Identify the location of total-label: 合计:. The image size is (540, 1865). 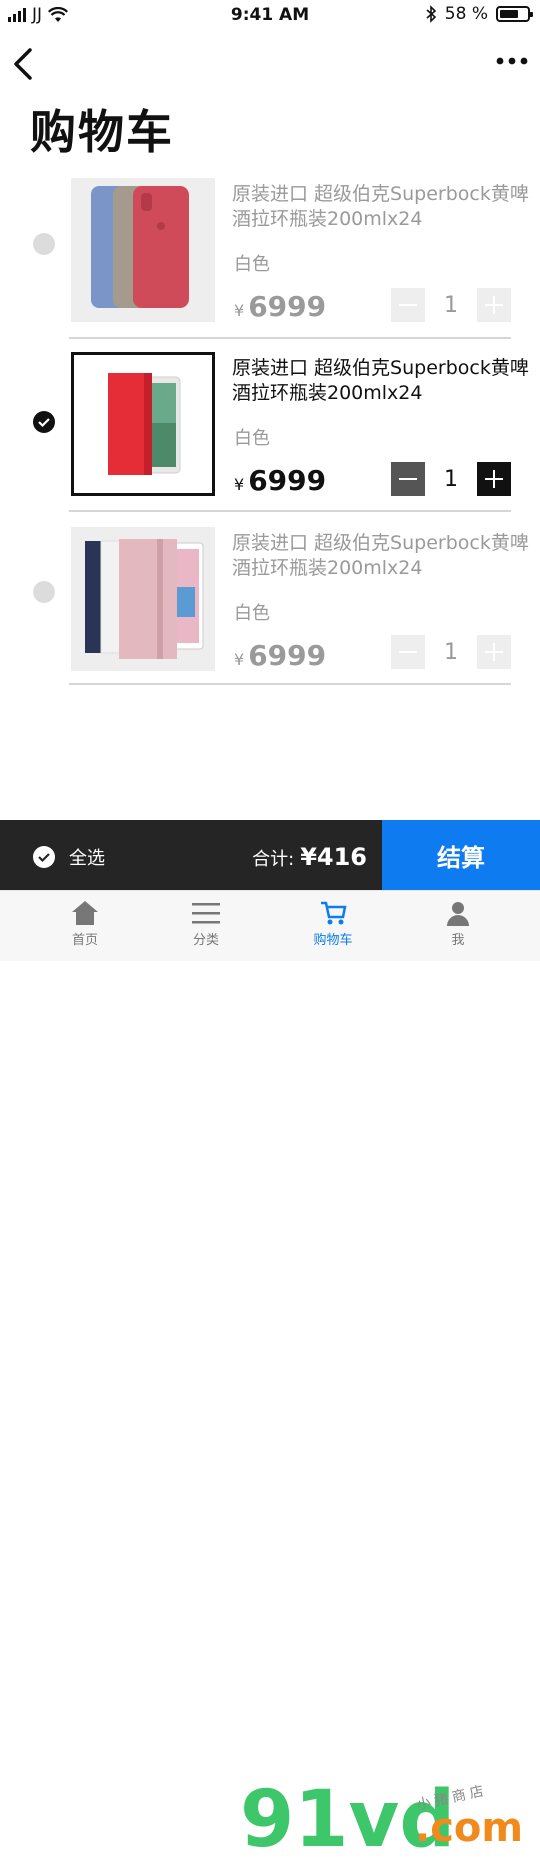
(273, 859).